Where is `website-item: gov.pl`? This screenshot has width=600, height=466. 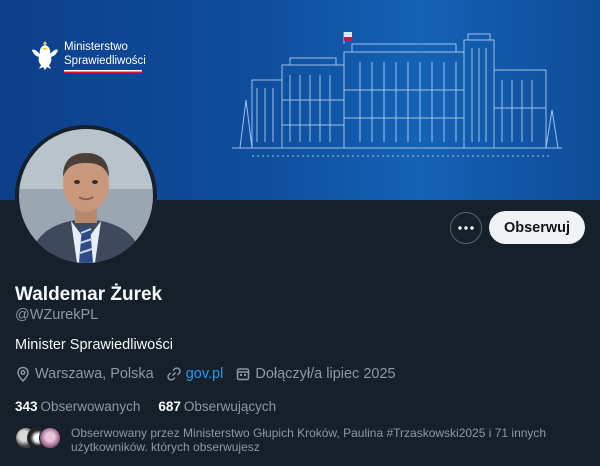 website-item: gov.pl is located at coordinates (195, 374).